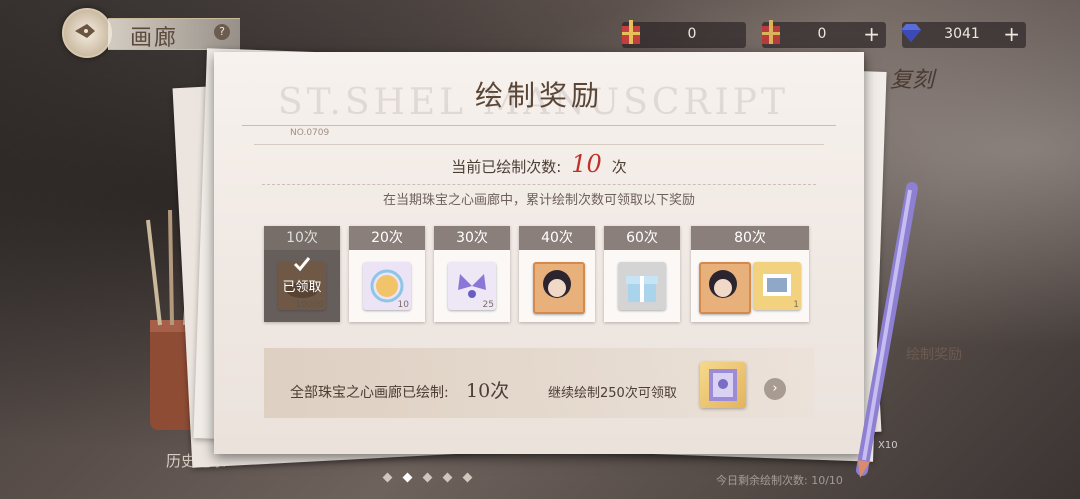  I want to click on reward-card-30: 30次 25, so click(472, 274).